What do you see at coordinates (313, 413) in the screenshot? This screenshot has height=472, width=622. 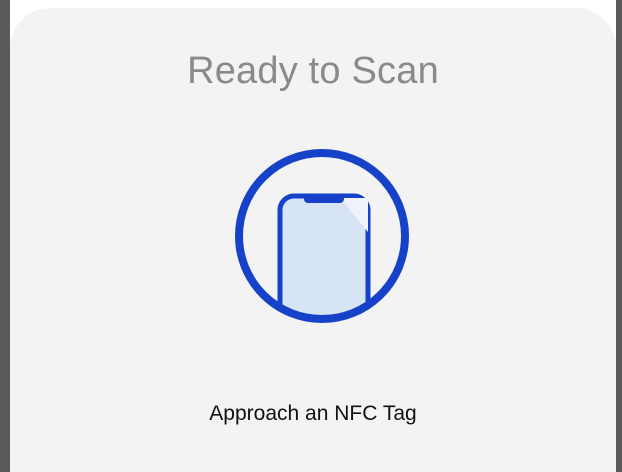 I see `approach-tag-prompt: Approach an NFC Tag` at bounding box center [313, 413].